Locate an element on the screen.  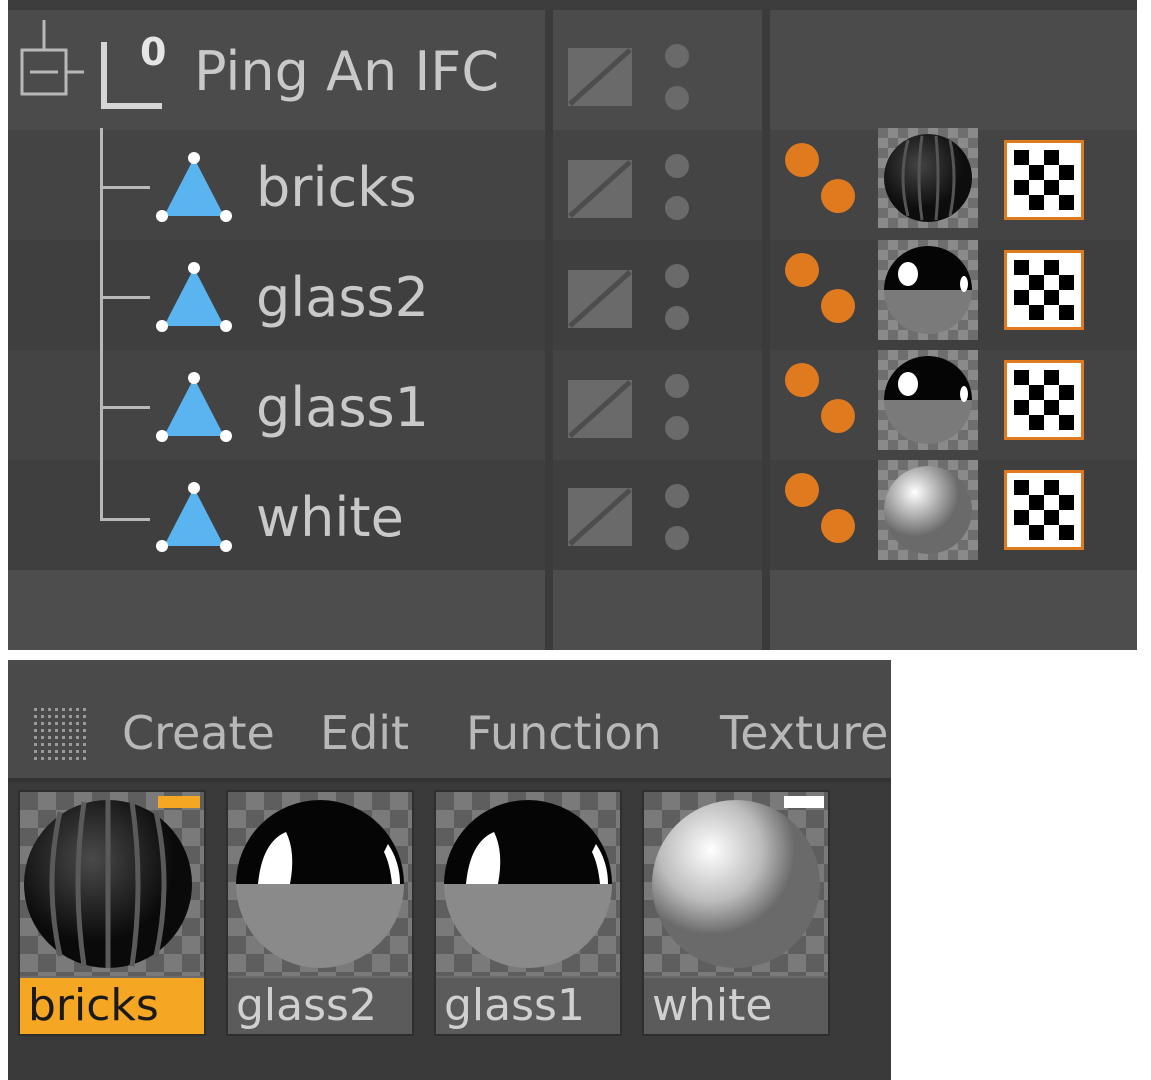
material-swatch-glass2: glass2 is located at coordinates (320, 913).